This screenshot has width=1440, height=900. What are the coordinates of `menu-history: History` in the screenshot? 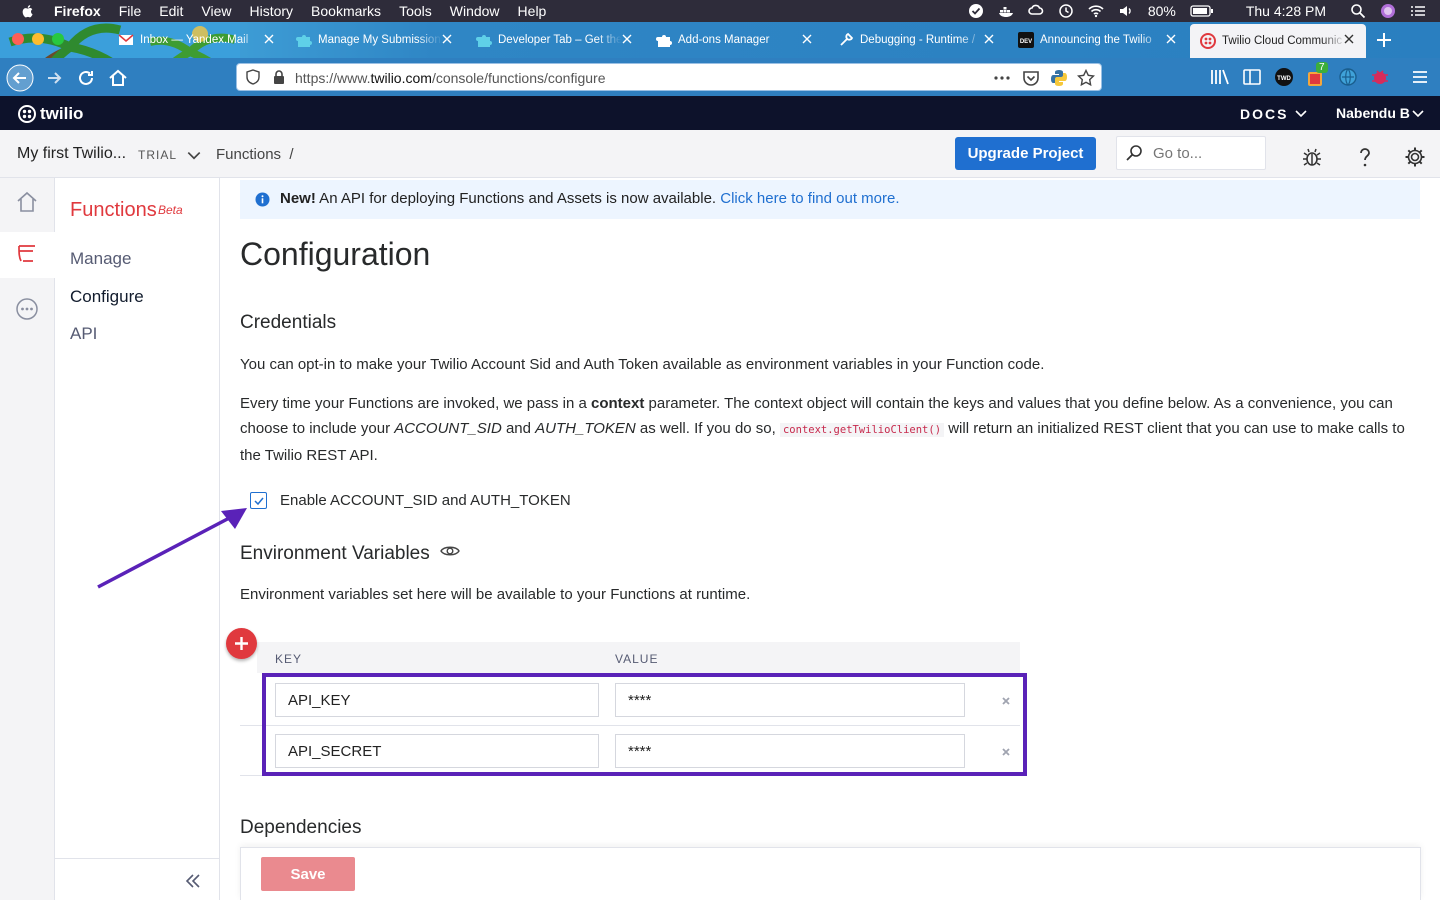 It's located at (271, 11).